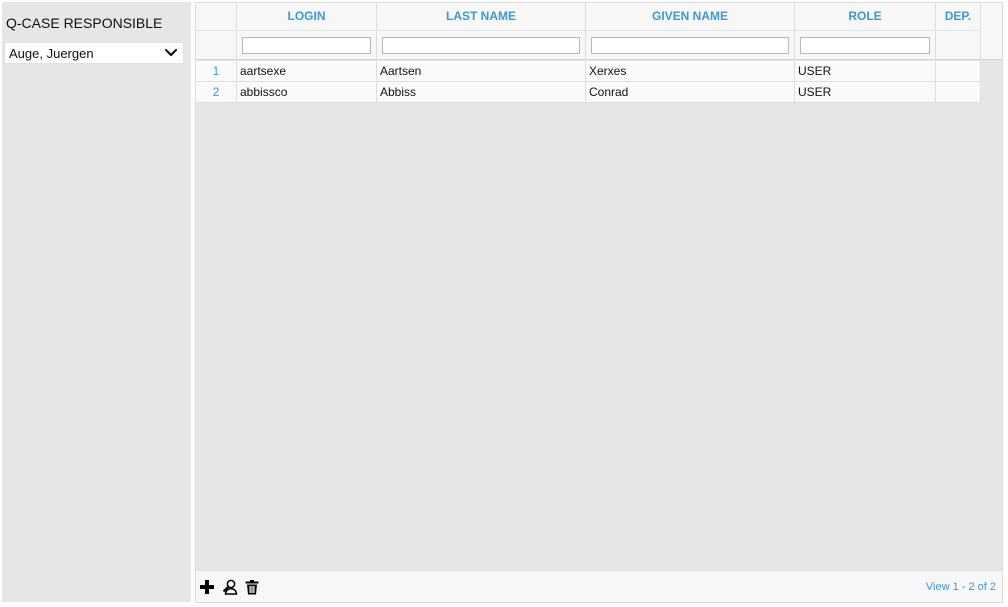 This screenshot has width=1008, height=607. Describe the element at coordinates (481, 92) in the screenshot. I see `last-name-cell: Abbiss` at that location.